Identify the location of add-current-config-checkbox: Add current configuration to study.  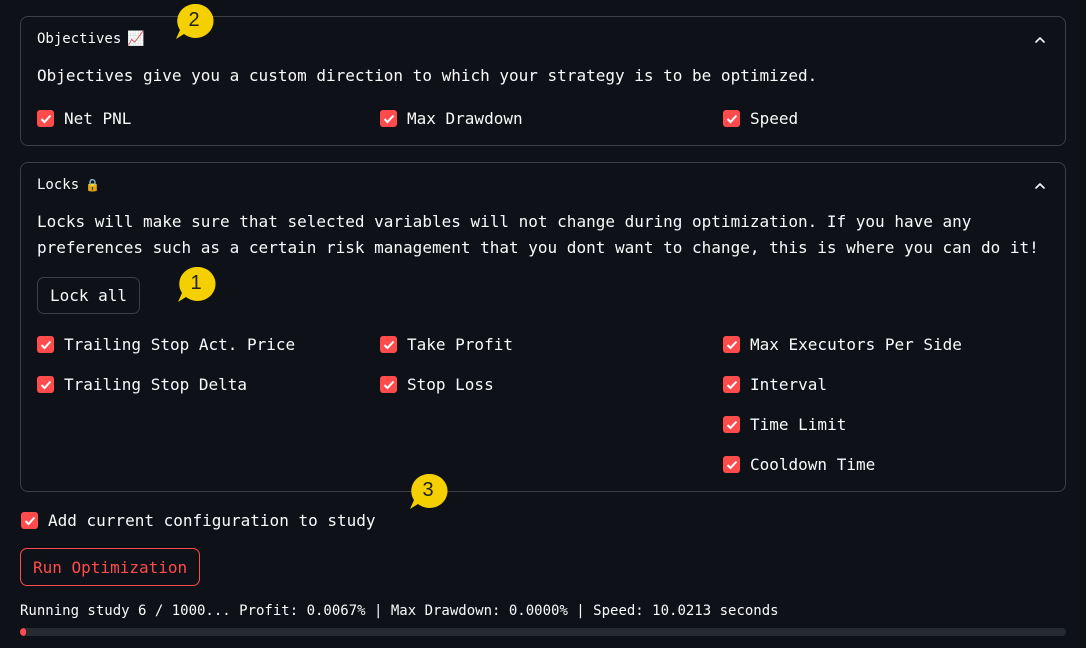
(198, 520).